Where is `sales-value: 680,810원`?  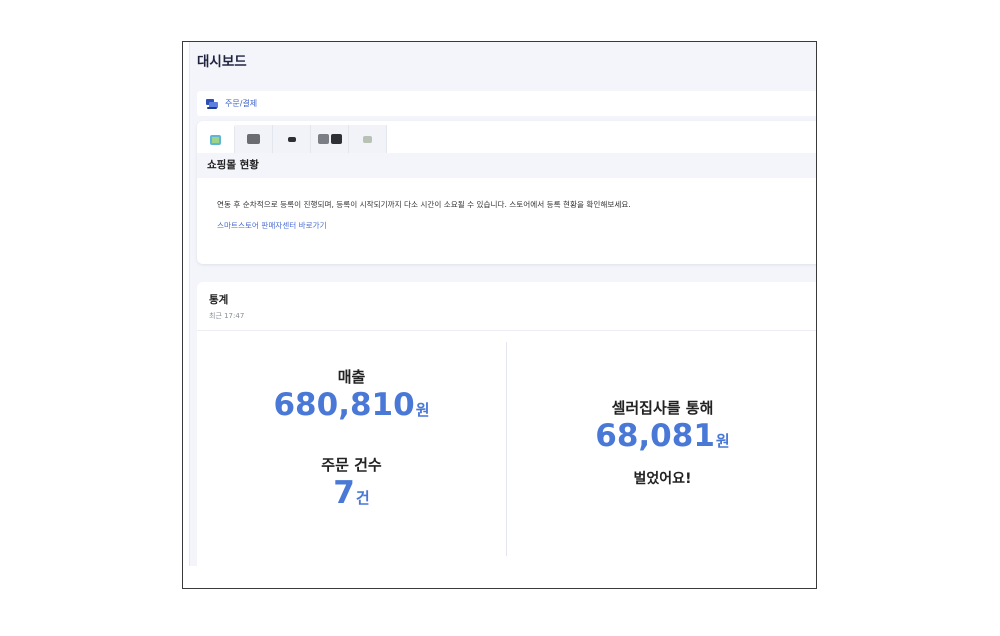
sales-value: 680,810원 is located at coordinates (351, 405).